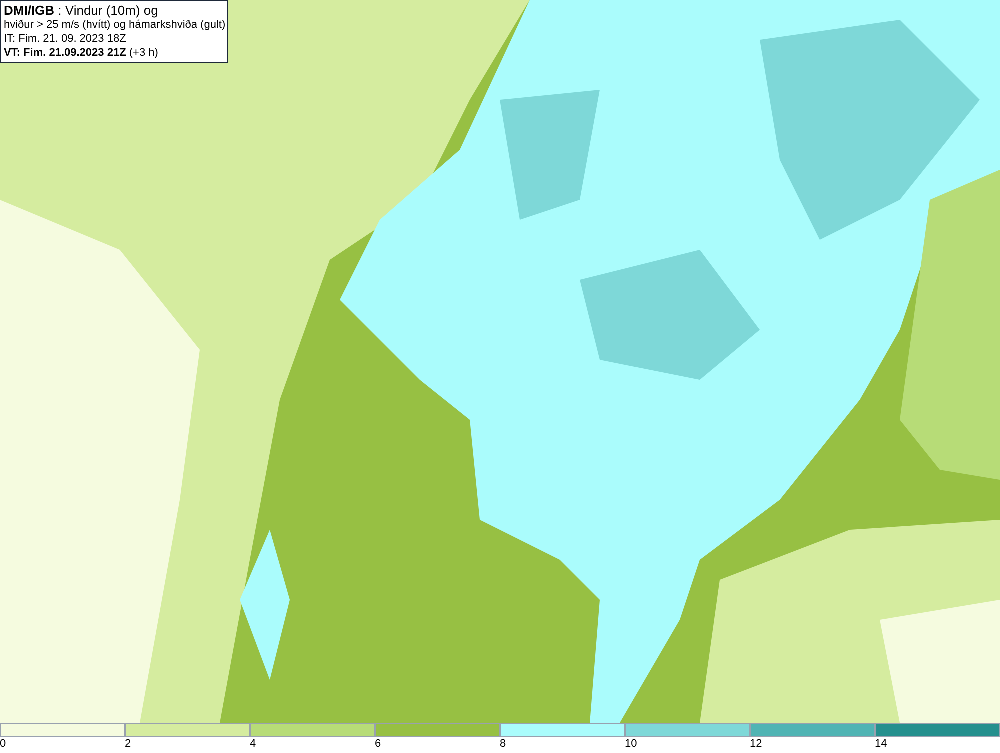 This screenshot has height=753, width=1000. What do you see at coordinates (128, 744) in the screenshot?
I see `legend-label: 2` at bounding box center [128, 744].